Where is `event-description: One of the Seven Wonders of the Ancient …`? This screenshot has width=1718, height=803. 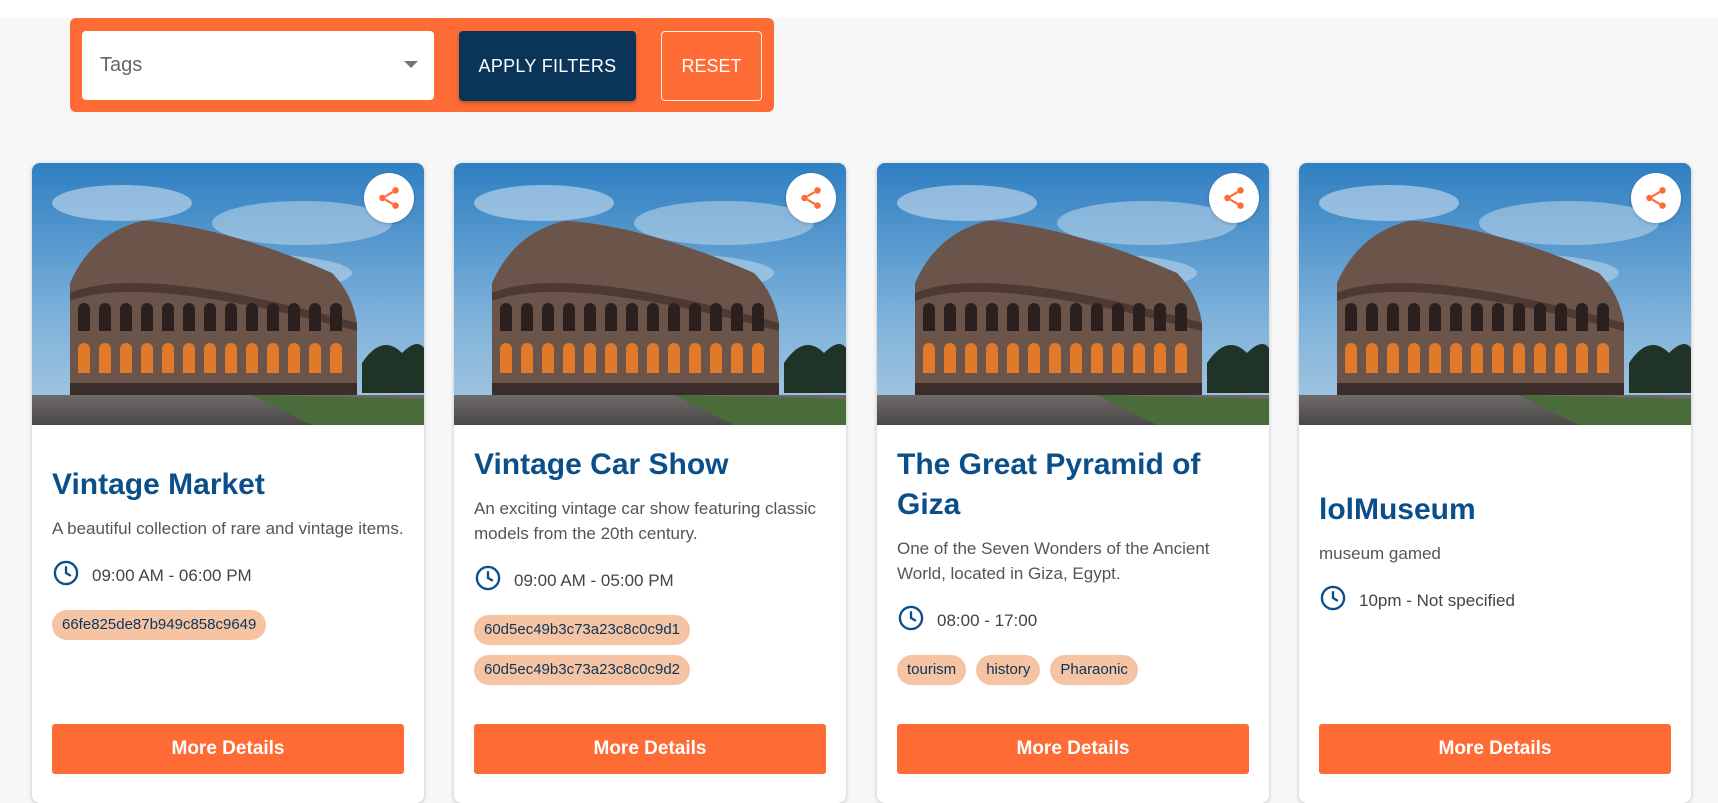
event-description: One of the Seven Wonders of the Ancient … is located at coordinates (1053, 561).